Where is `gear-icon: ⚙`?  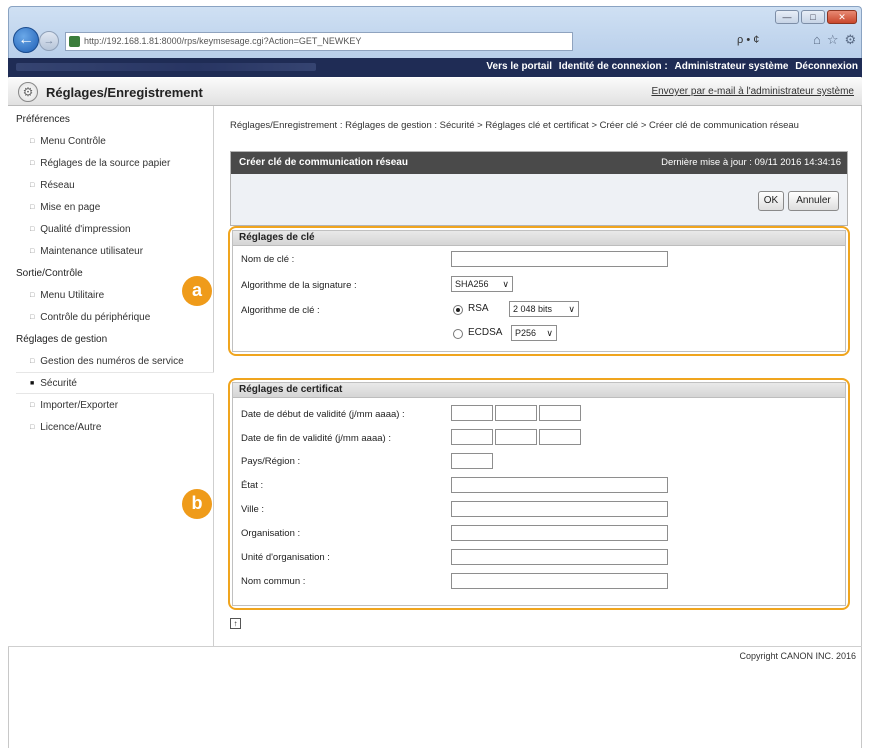
gear-icon: ⚙ is located at coordinates (851, 40).